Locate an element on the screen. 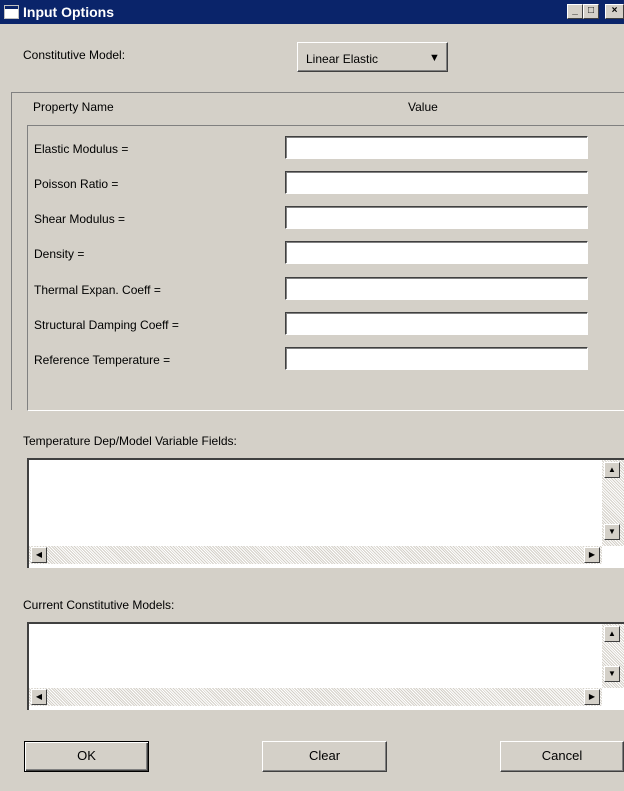  temp-fields-listbox: ▲ ▼ ◀ ▶ is located at coordinates (325, 513).